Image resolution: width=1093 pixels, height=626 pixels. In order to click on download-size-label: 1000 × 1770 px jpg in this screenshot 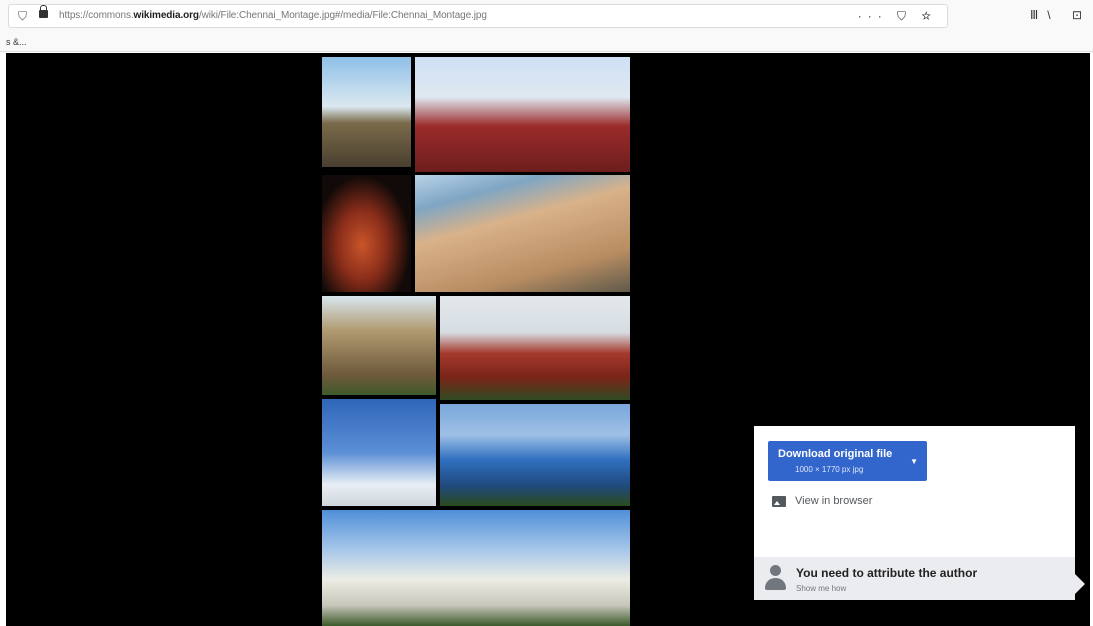, I will do `click(829, 469)`.